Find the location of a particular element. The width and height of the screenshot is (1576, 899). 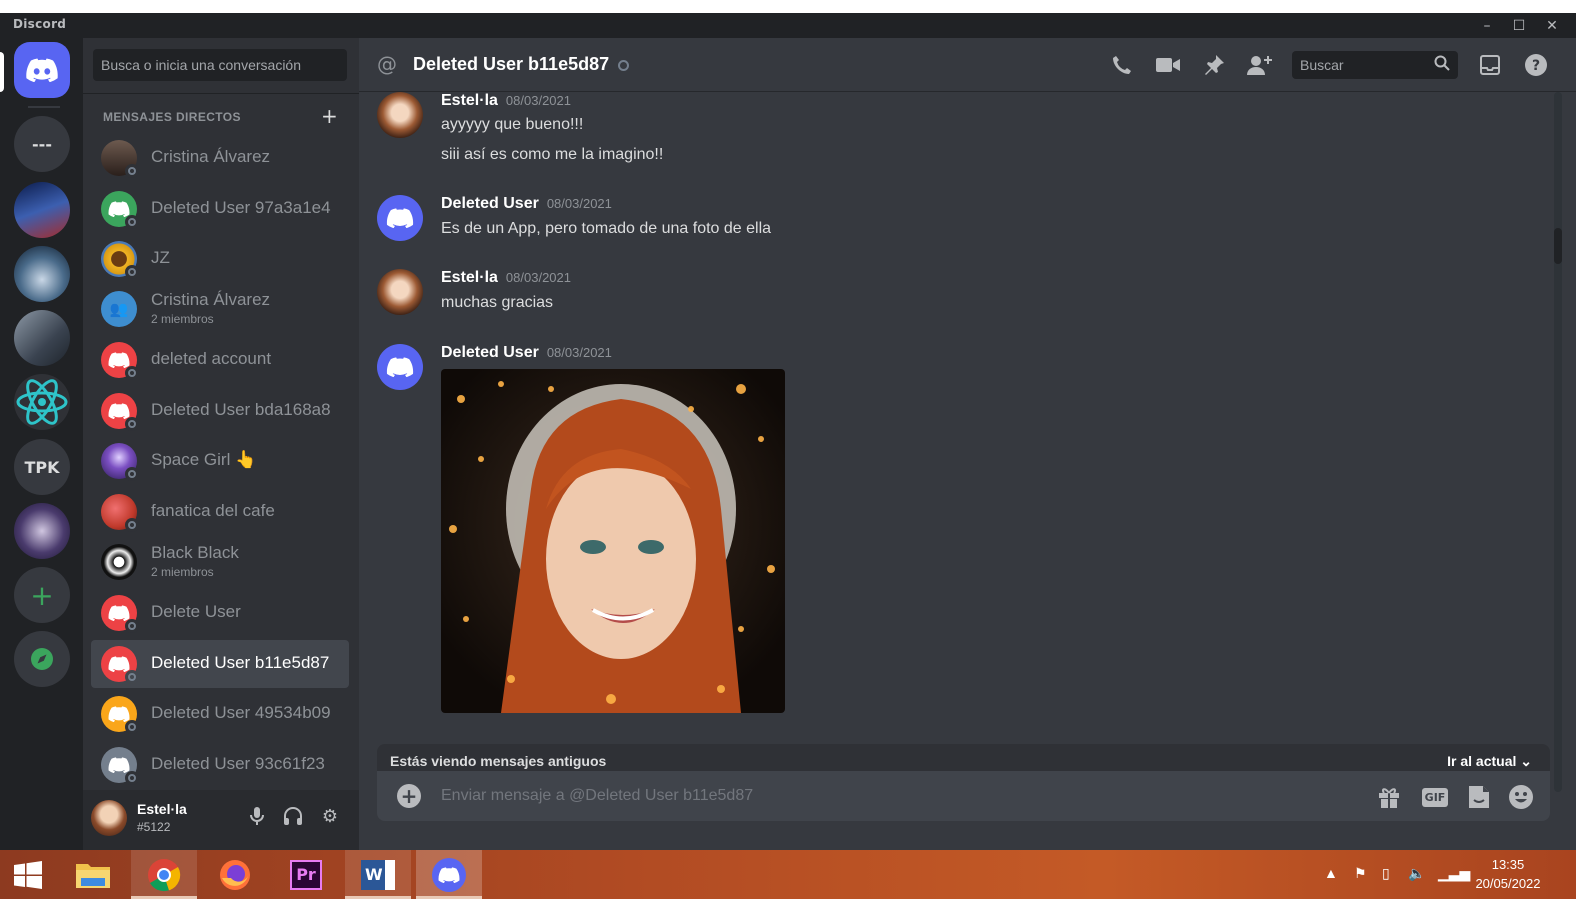

message-text: siii así es como me la imagino!! is located at coordinates (552, 154).